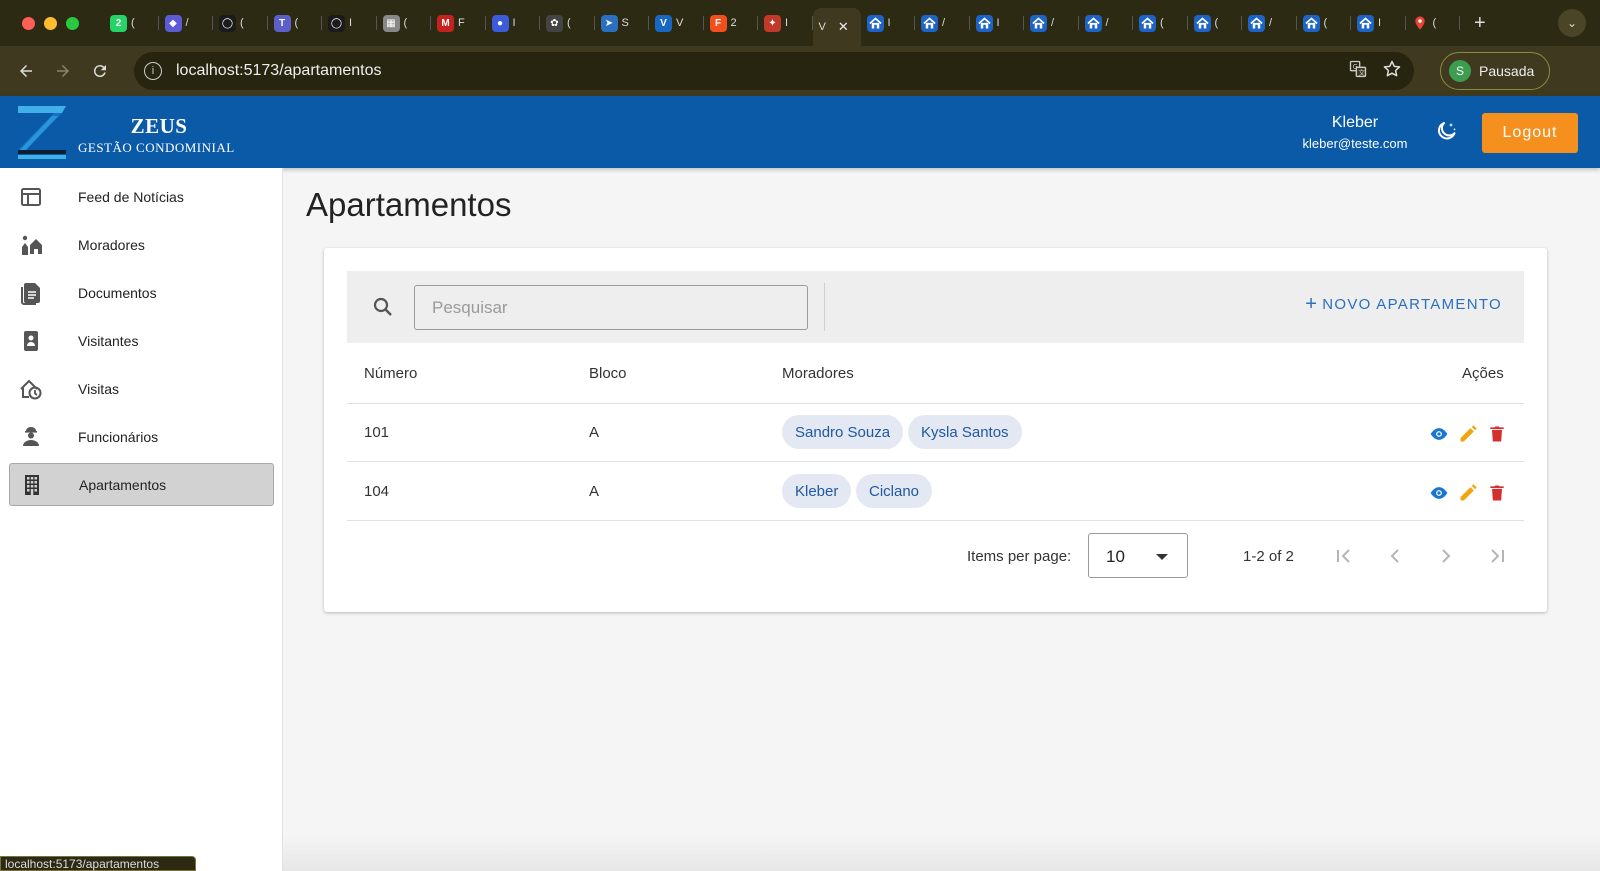 The image size is (1600, 871). What do you see at coordinates (240, 23) in the screenshot?
I see `browser-tab: ◯(` at bounding box center [240, 23].